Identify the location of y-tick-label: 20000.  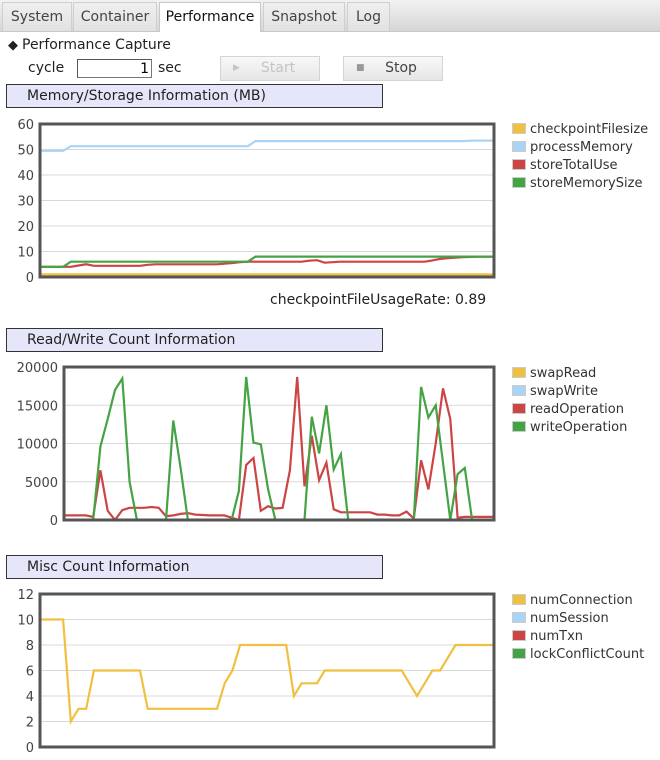
(37, 368).